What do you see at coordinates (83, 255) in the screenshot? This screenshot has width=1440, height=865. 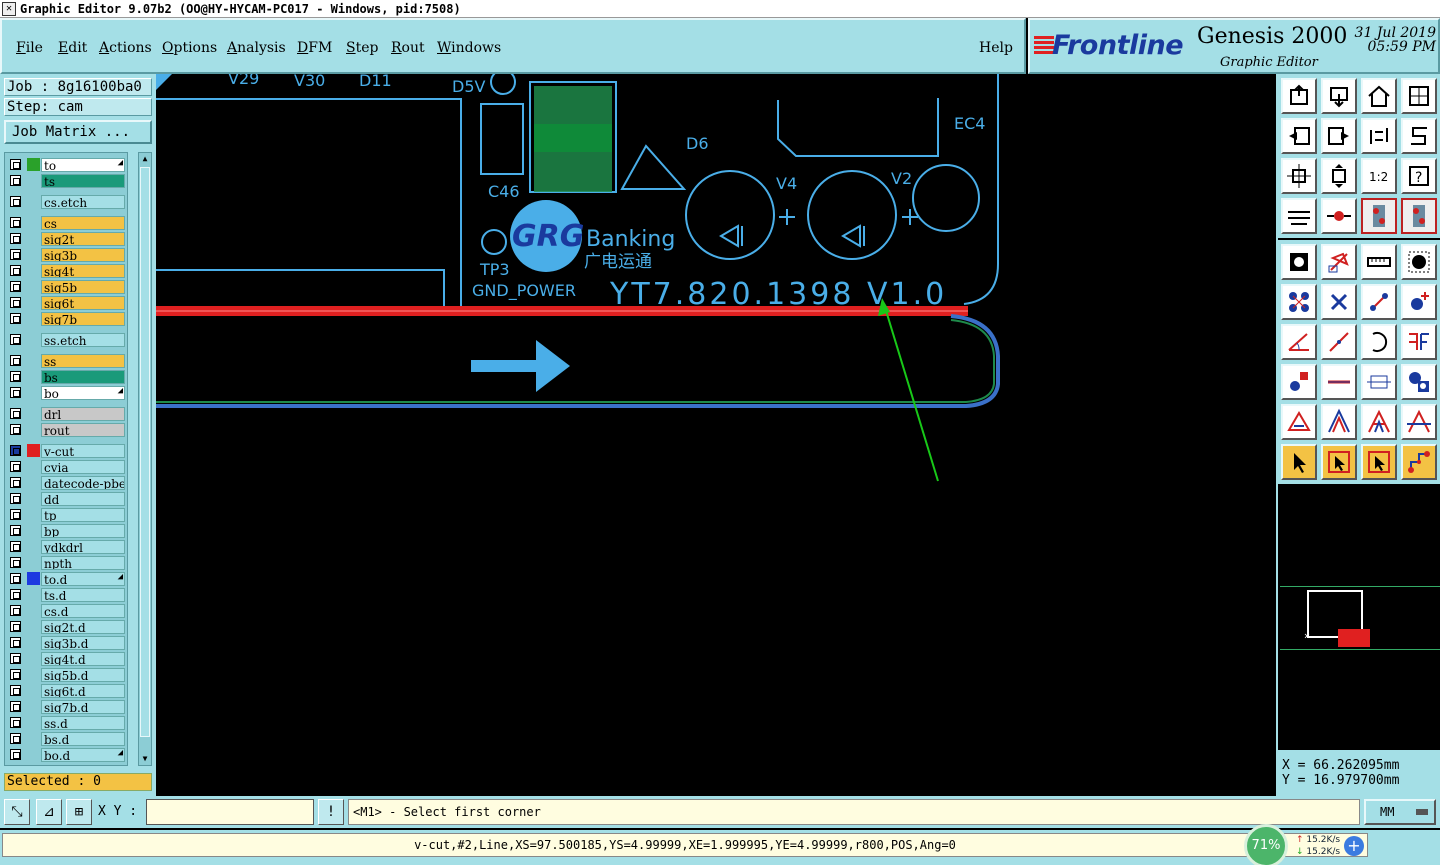 I see `layer-name: sig3b` at bounding box center [83, 255].